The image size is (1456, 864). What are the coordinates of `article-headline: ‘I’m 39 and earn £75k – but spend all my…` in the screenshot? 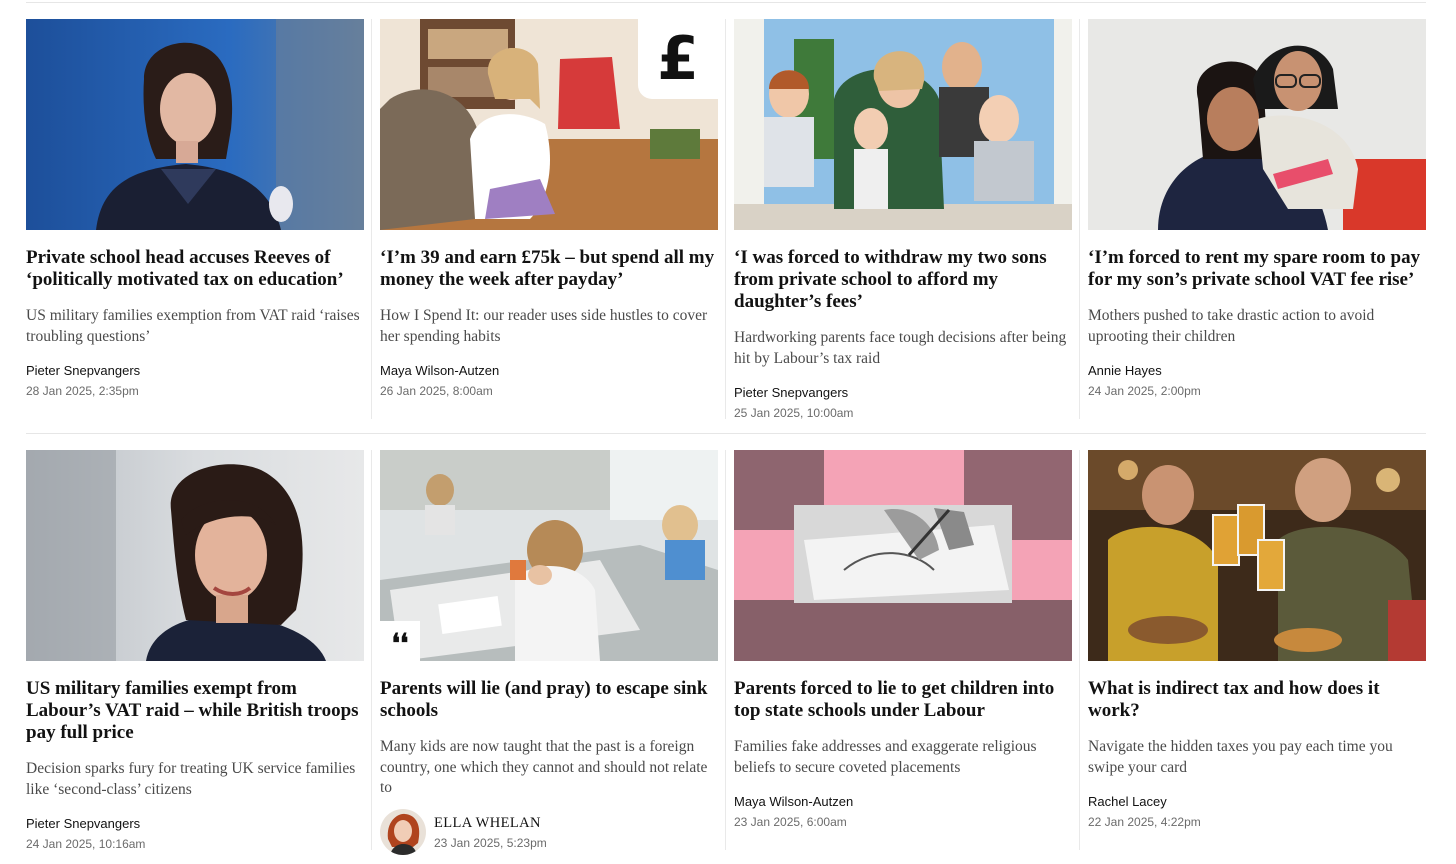 It's located at (549, 269).